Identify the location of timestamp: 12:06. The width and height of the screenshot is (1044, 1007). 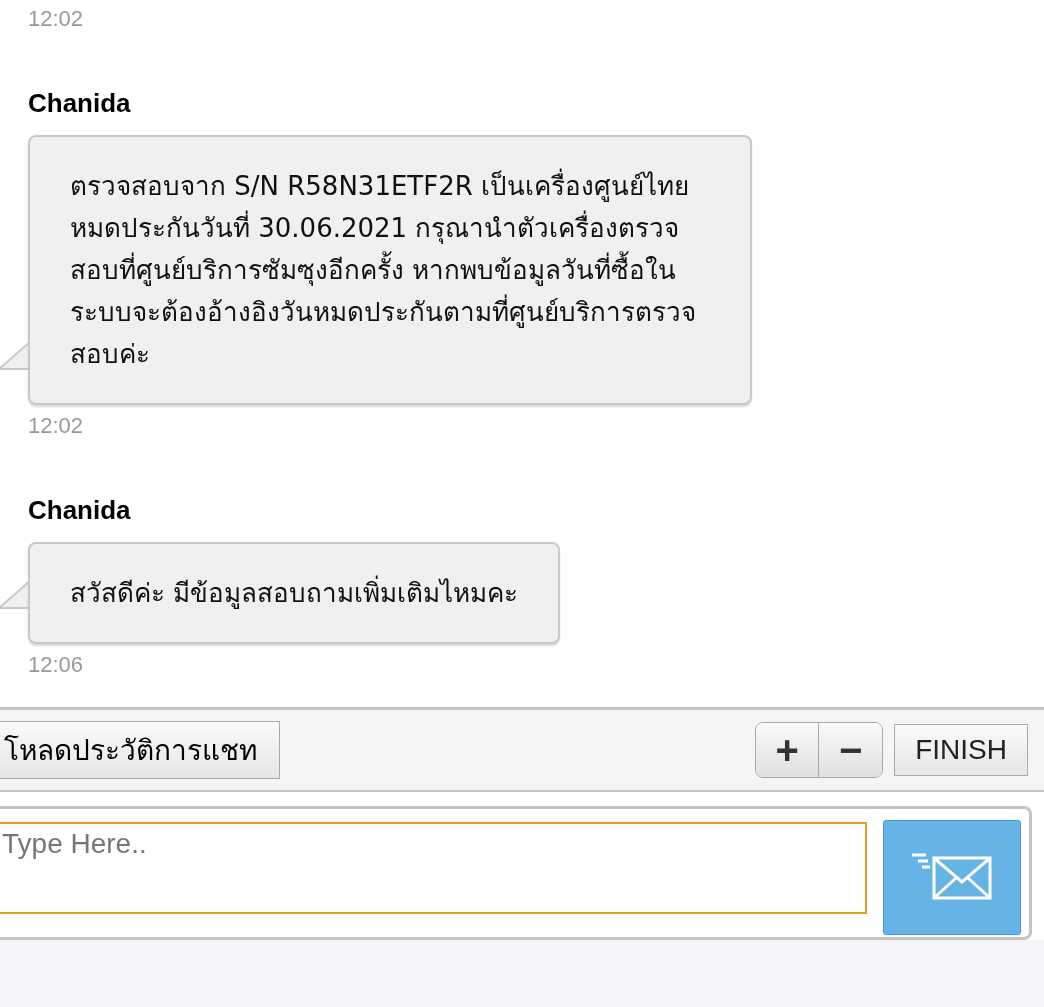
(56, 665).